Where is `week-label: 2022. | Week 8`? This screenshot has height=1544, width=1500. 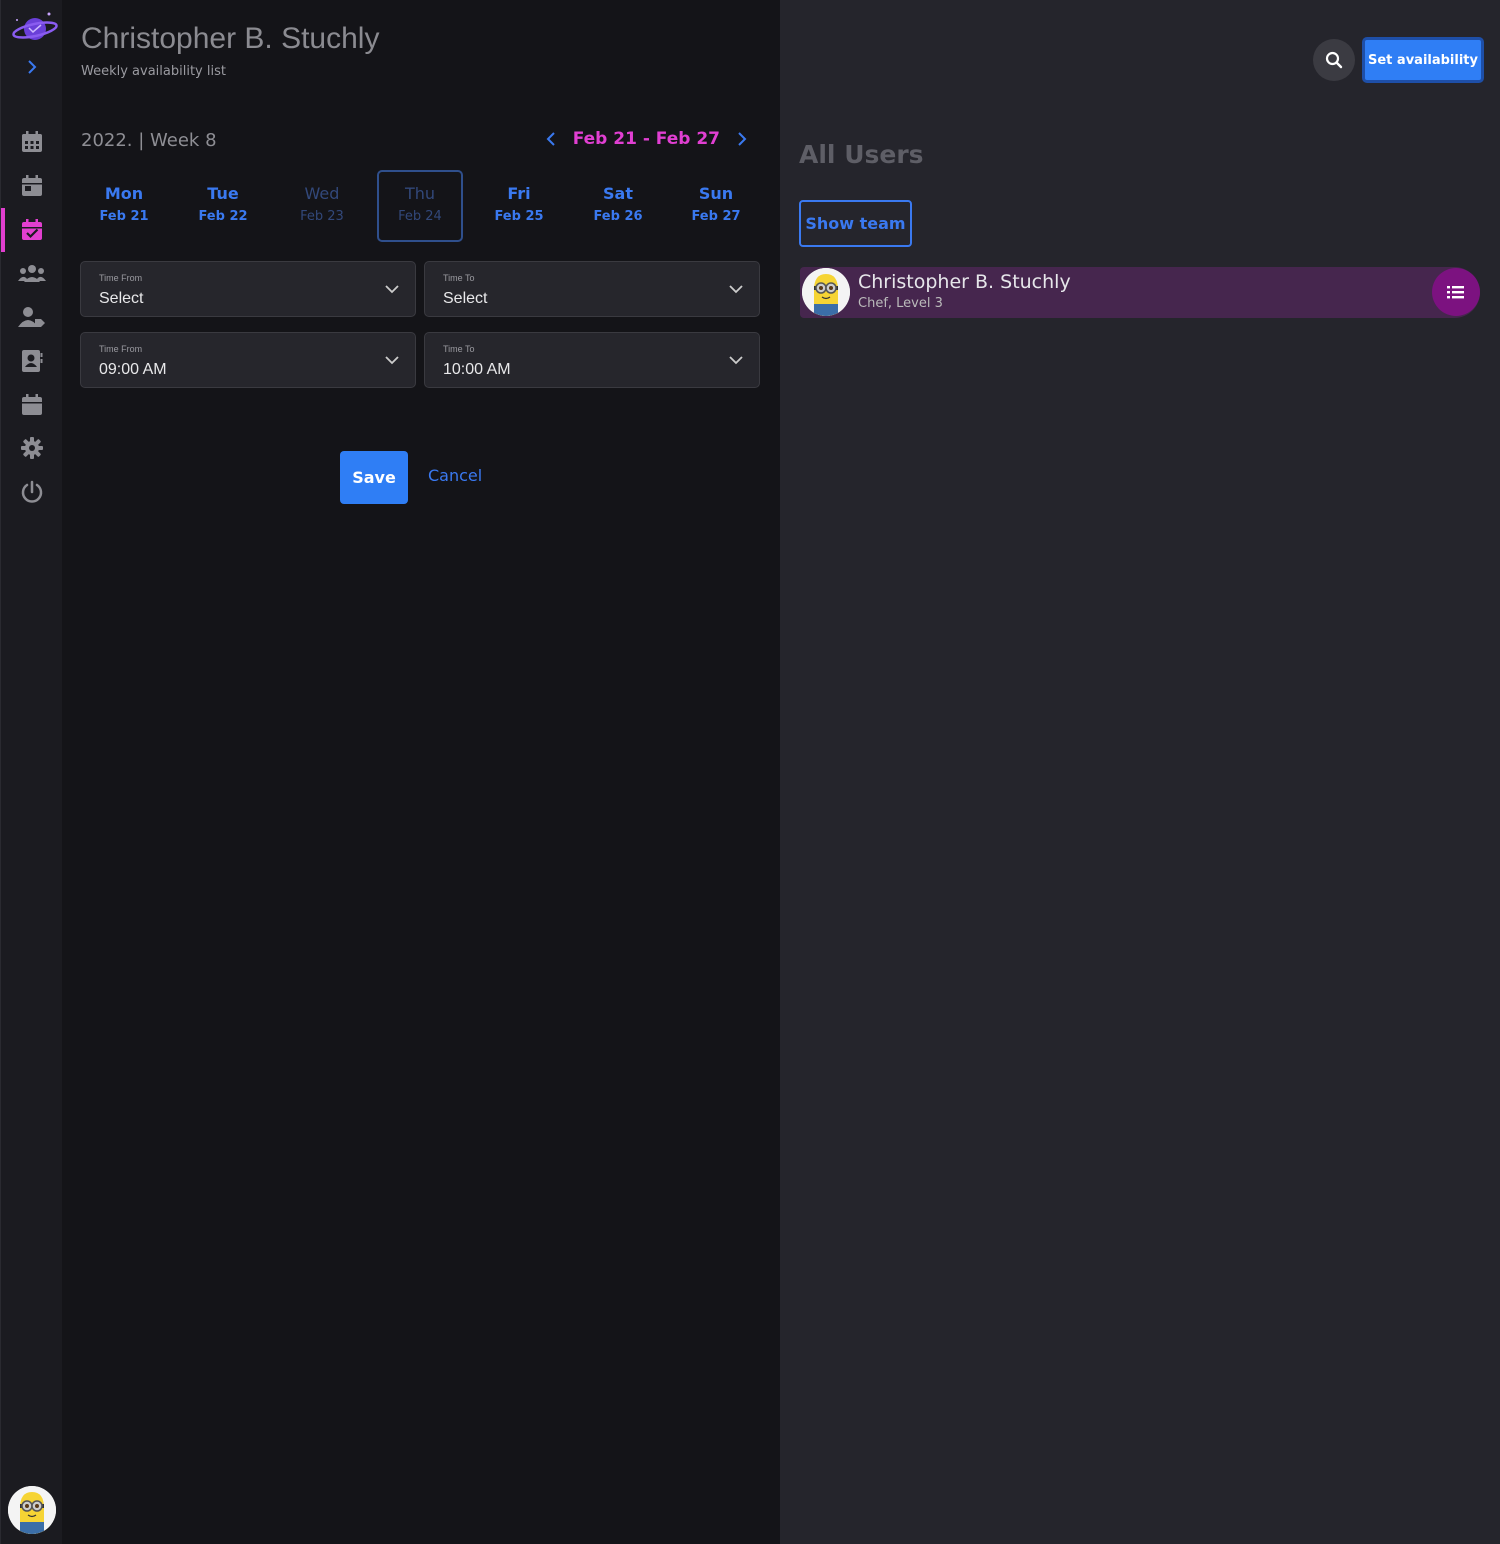
week-label: 2022. | Week 8 is located at coordinates (149, 140).